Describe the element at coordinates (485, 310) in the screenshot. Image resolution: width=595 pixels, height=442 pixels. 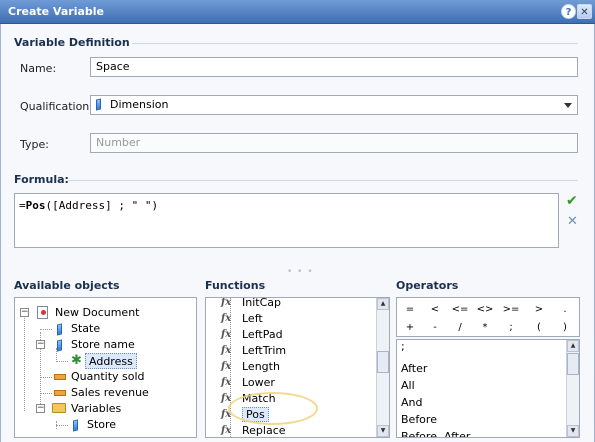
I see `operator-button: <>` at that location.